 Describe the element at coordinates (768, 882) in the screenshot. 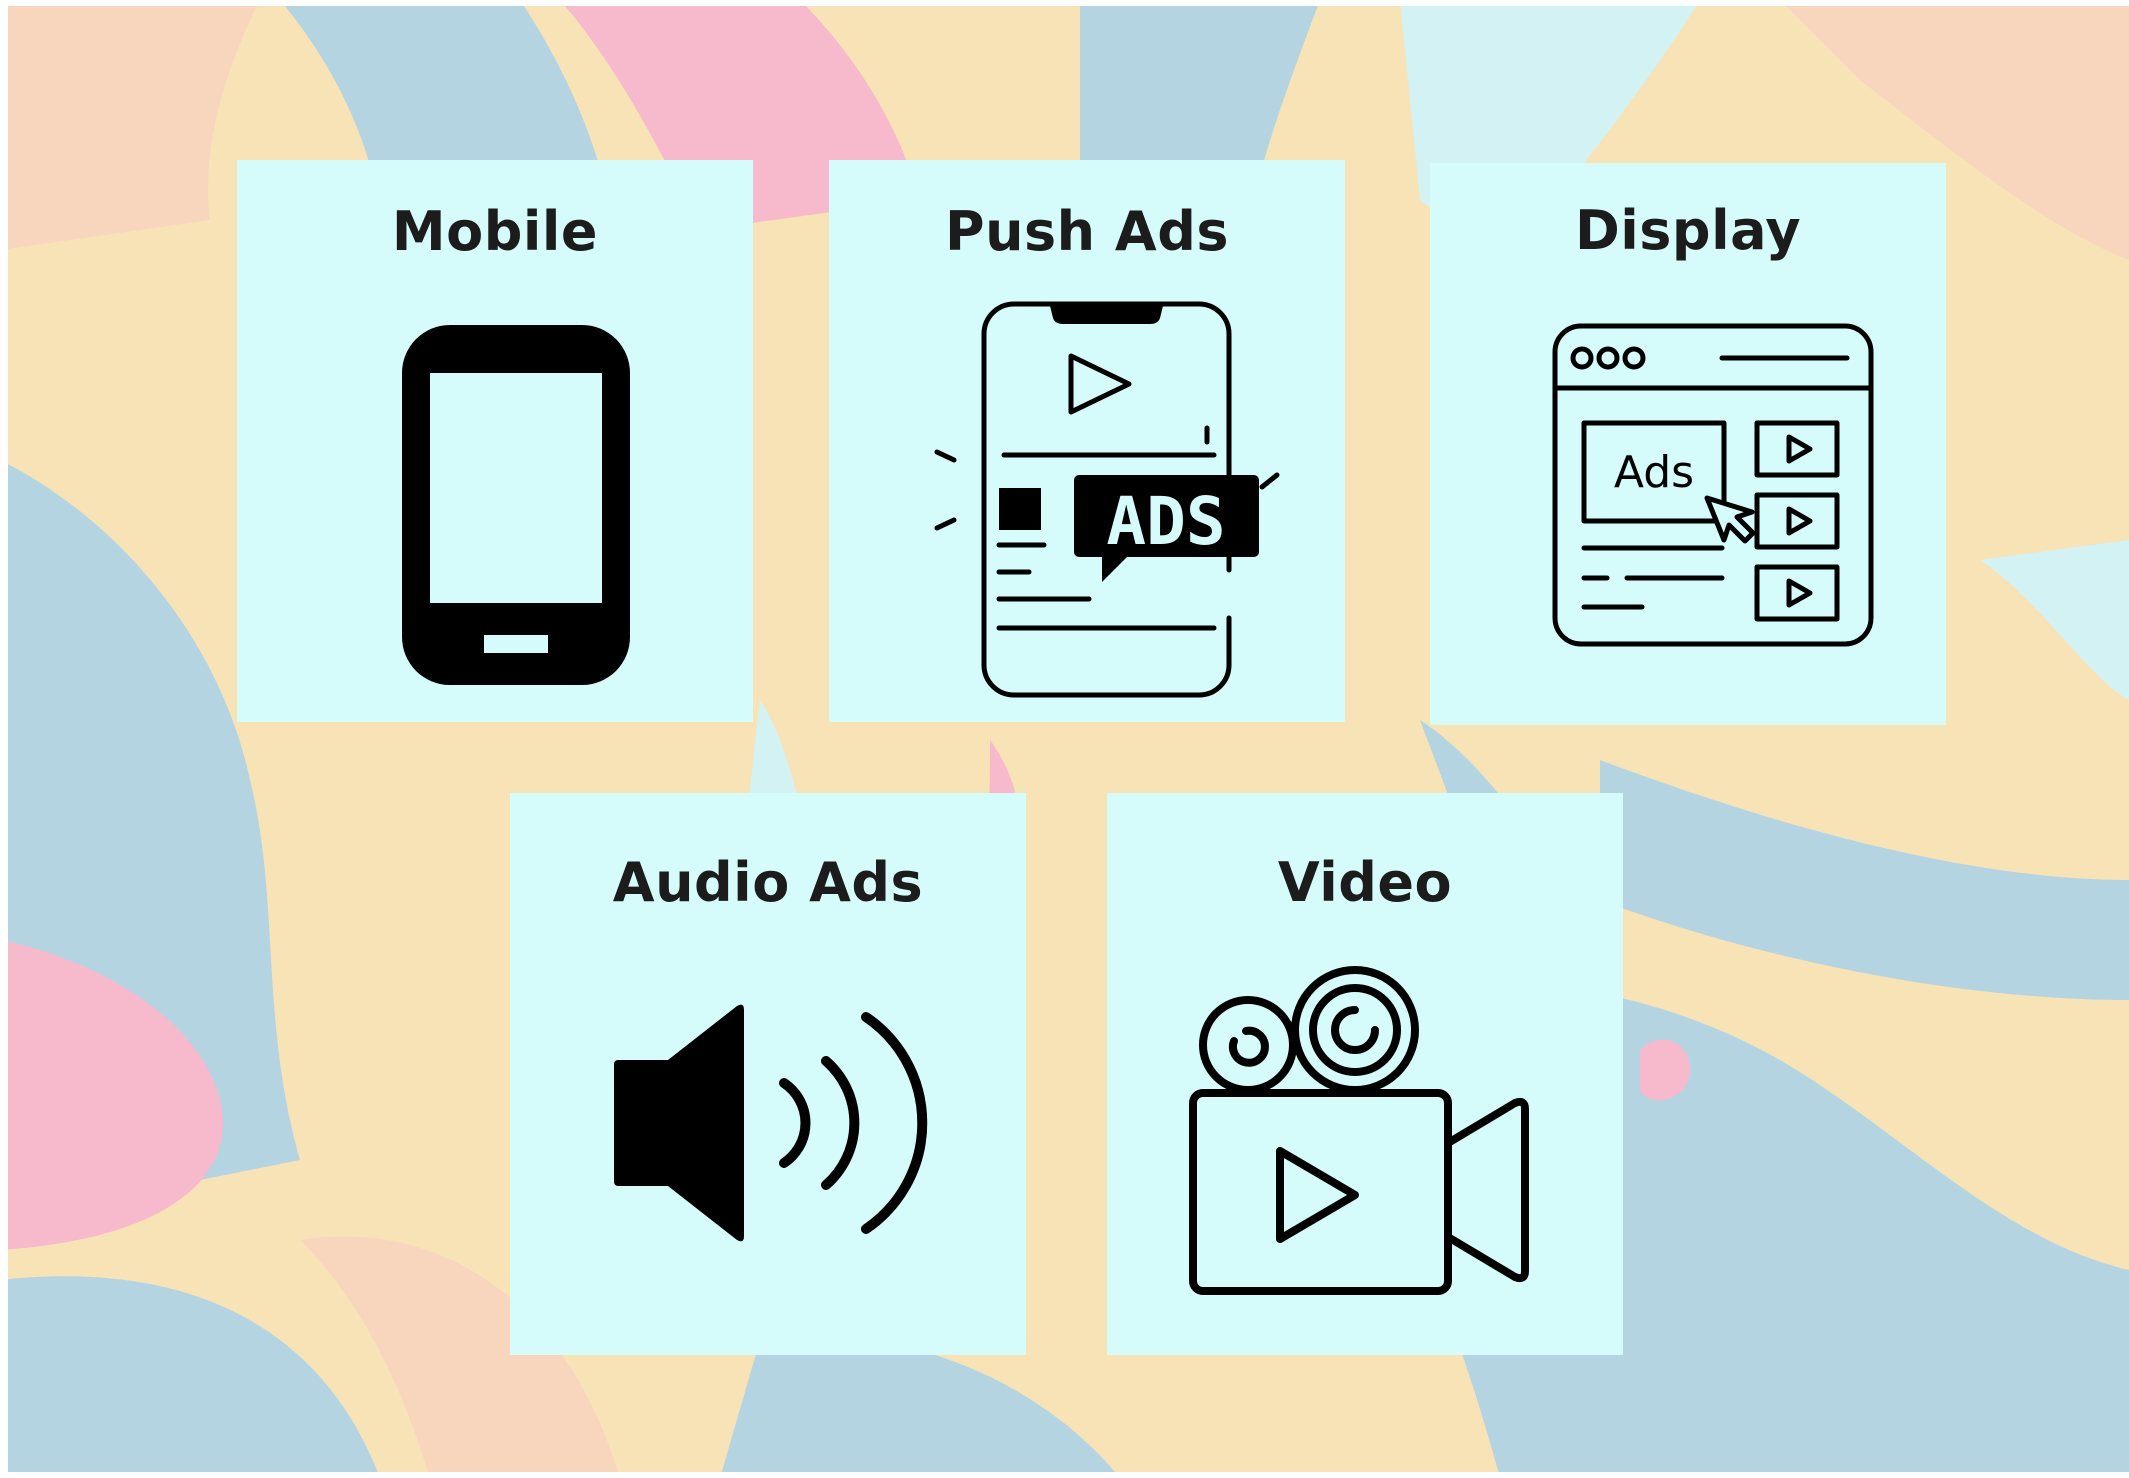

I see `card-title-audio-ads: Audio Ads` at that location.